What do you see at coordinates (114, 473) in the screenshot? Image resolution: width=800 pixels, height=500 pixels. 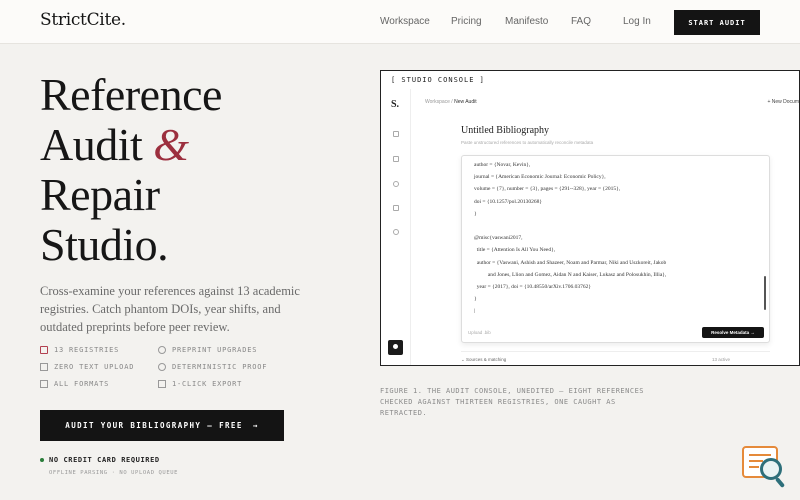 I see `offline-note: OFFLINE PARSING · NO UPLOAD QUEUE` at bounding box center [114, 473].